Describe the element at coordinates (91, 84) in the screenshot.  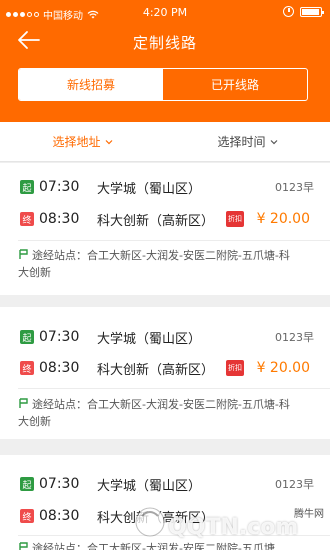
I see `tab-new-routes: 新线招募` at that location.